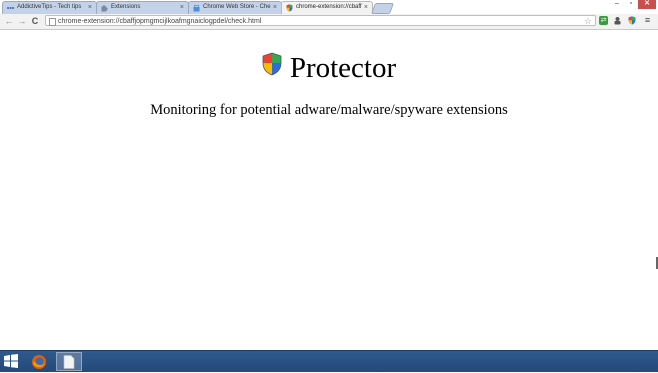  What do you see at coordinates (617, 20) in the screenshot?
I see `extension-incognito-icon` at bounding box center [617, 20].